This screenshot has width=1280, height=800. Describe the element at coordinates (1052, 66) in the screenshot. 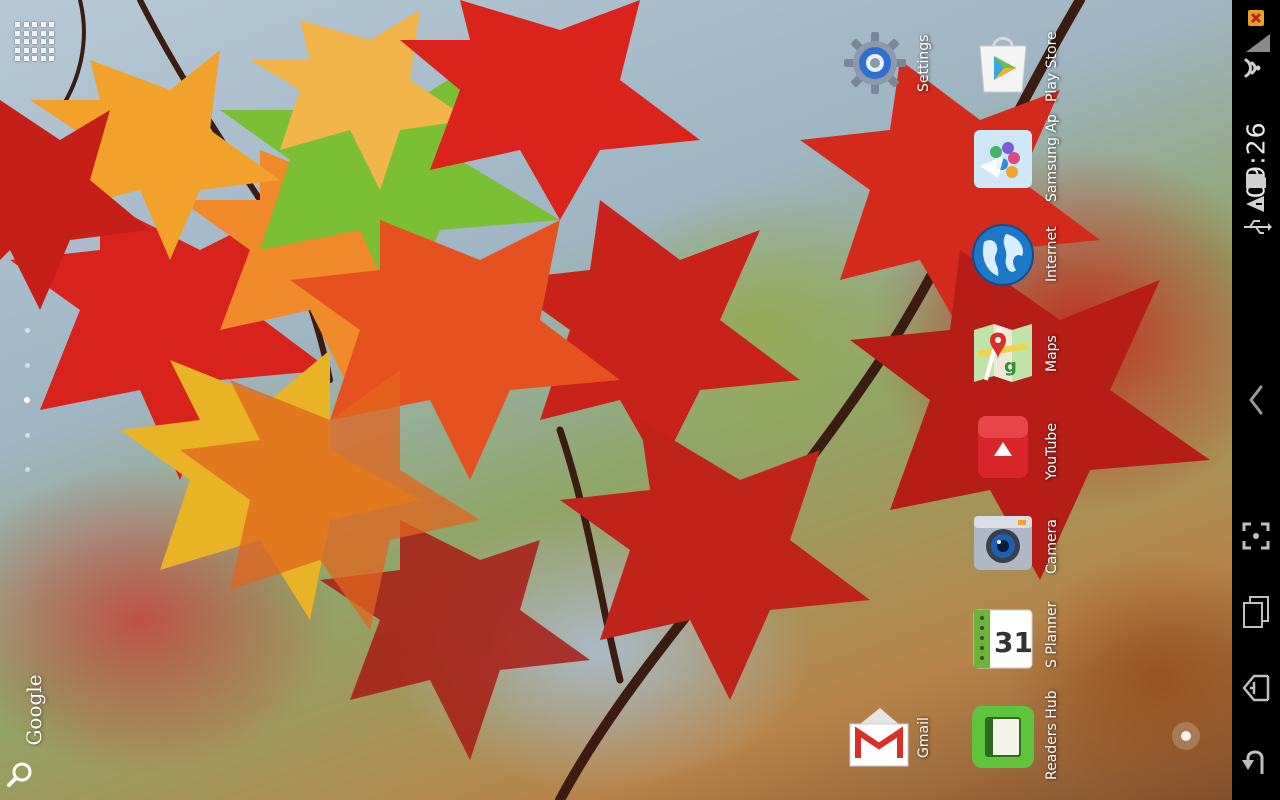

I see `app-label-play-store: Play Store` at that location.